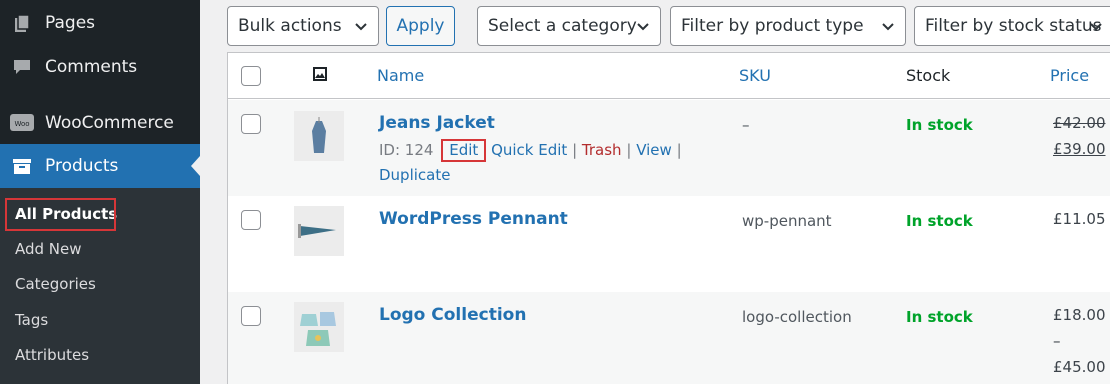 The image size is (1110, 384). Describe the element at coordinates (473, 219) in the screenshot. I see `product-name-link: WordPress Pennant` at that location.